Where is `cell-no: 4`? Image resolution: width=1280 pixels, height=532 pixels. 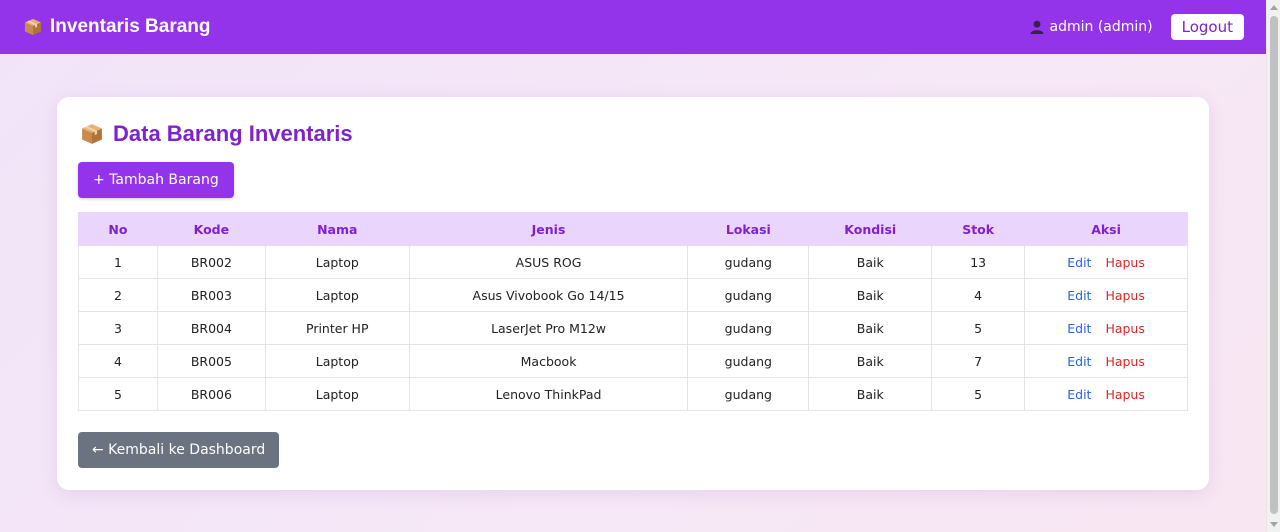 cell-no: 4 is located at coordinates (118, 361).